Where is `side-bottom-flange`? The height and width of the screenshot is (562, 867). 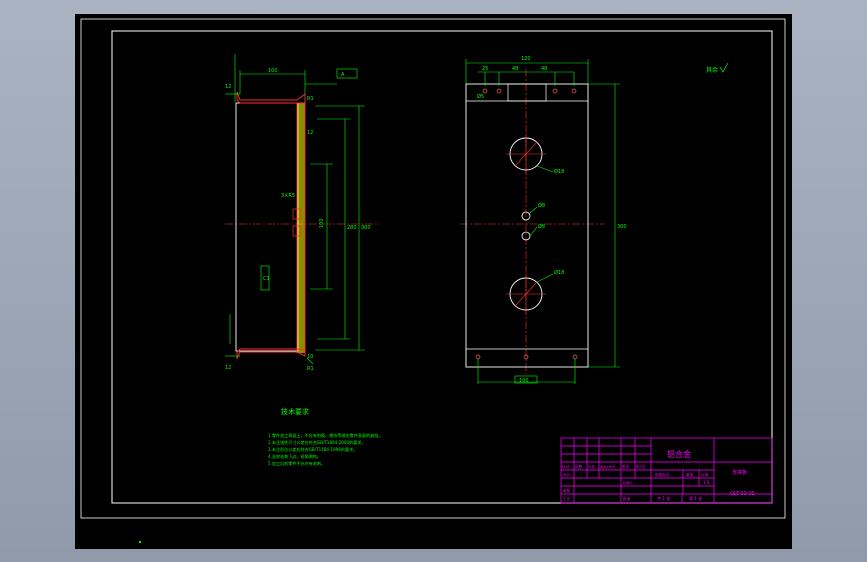 side-bottom-flange is located at coordinates (271, 354).